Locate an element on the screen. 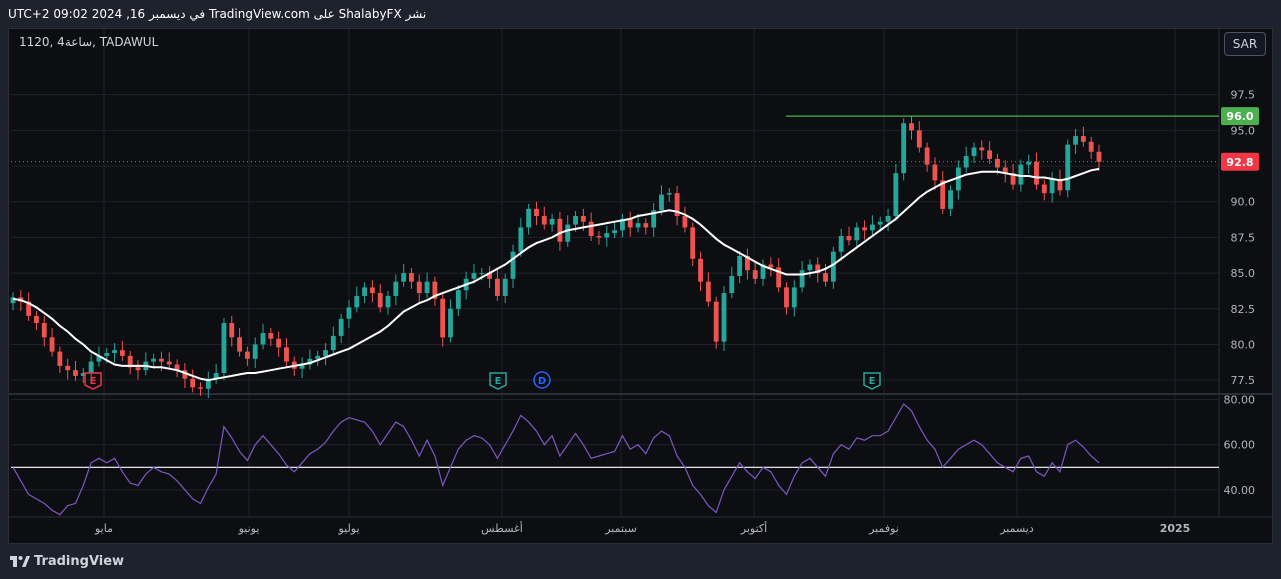 Image resolution: width=1281 pixels, height=579 pixels. time-tick-label: يونيو is located at coordinates (249, 528).